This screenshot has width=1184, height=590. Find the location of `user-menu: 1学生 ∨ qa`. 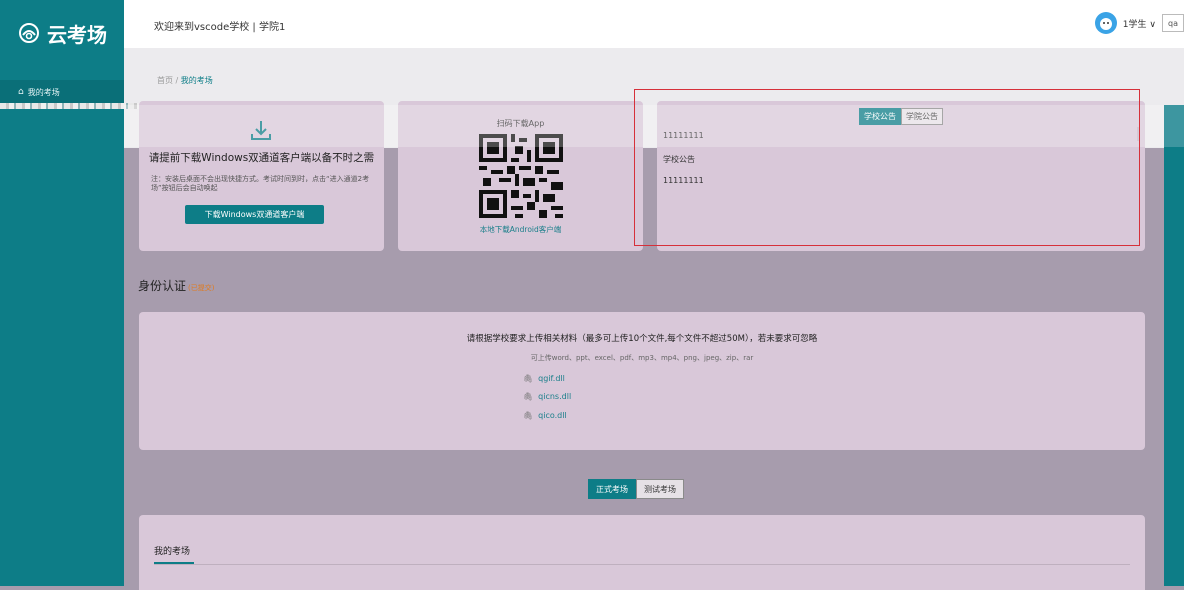

user-menu: 1学生 ∨ qa is located at coordinates (1139, 23).